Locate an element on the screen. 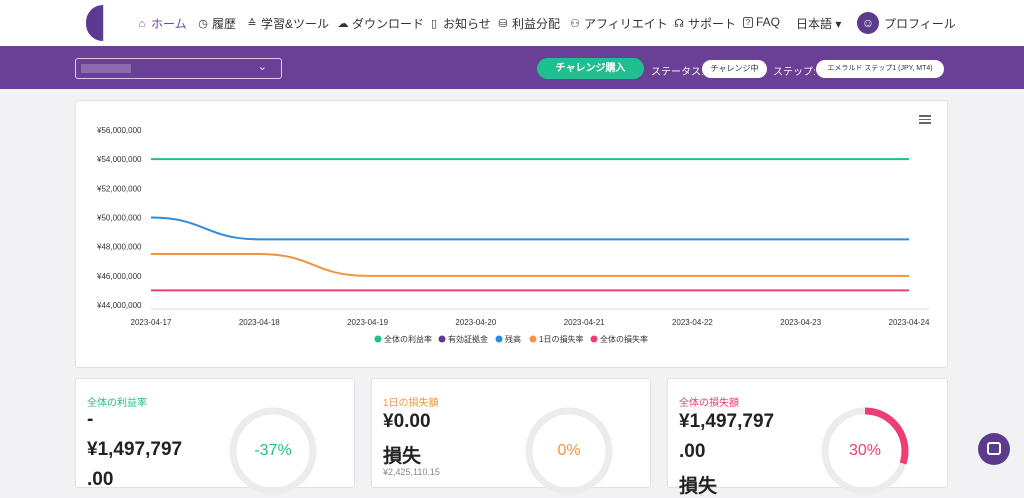 This screenshot has width=1024, height=498. account-select: ⌄ is located at coordinates (178, 68).